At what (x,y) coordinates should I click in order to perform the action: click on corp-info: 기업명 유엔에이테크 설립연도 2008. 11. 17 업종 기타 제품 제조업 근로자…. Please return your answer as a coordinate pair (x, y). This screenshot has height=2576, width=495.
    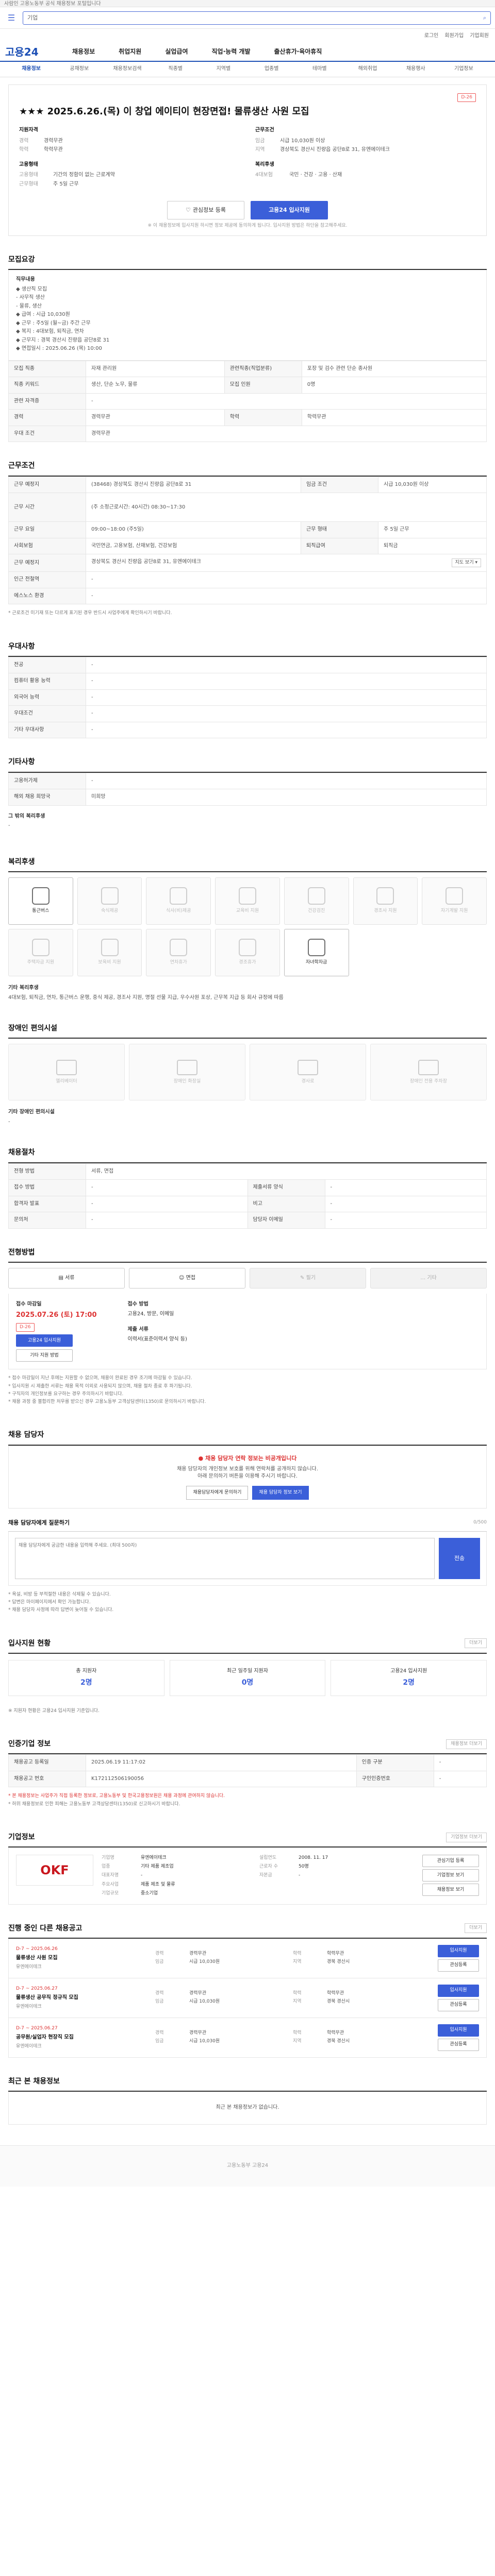
    Looking at the image, I should click on (258, 1875).